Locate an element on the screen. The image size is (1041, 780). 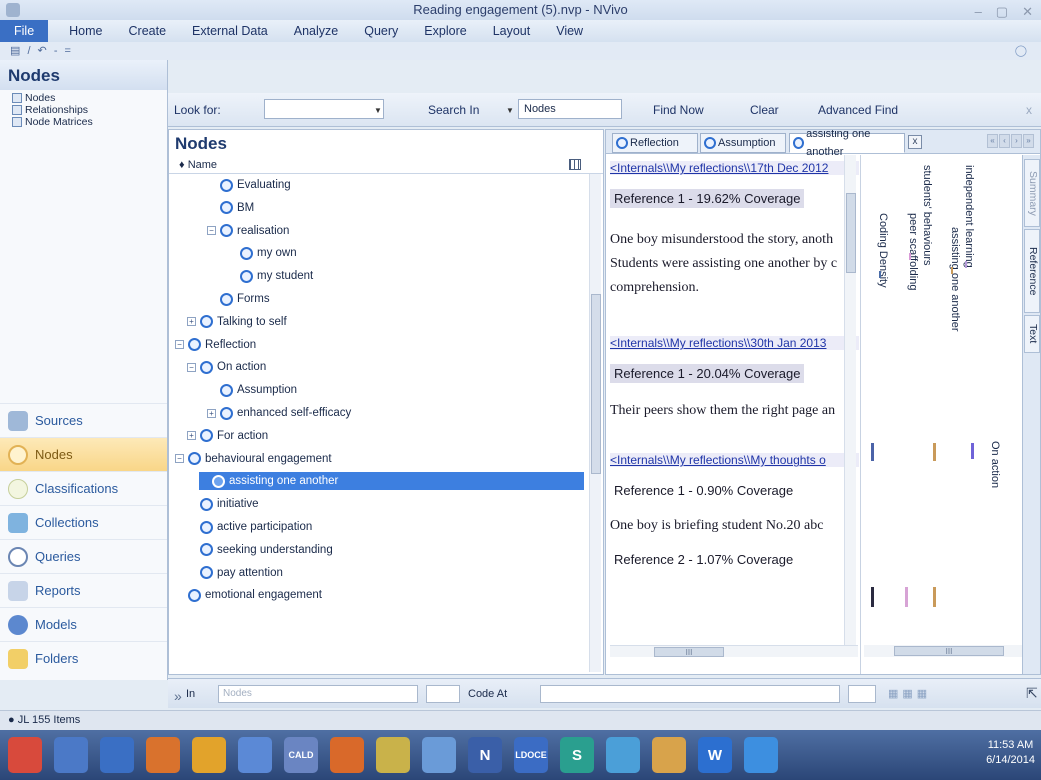
nav-button-queries: Queries is located at coordinates (83, 556).